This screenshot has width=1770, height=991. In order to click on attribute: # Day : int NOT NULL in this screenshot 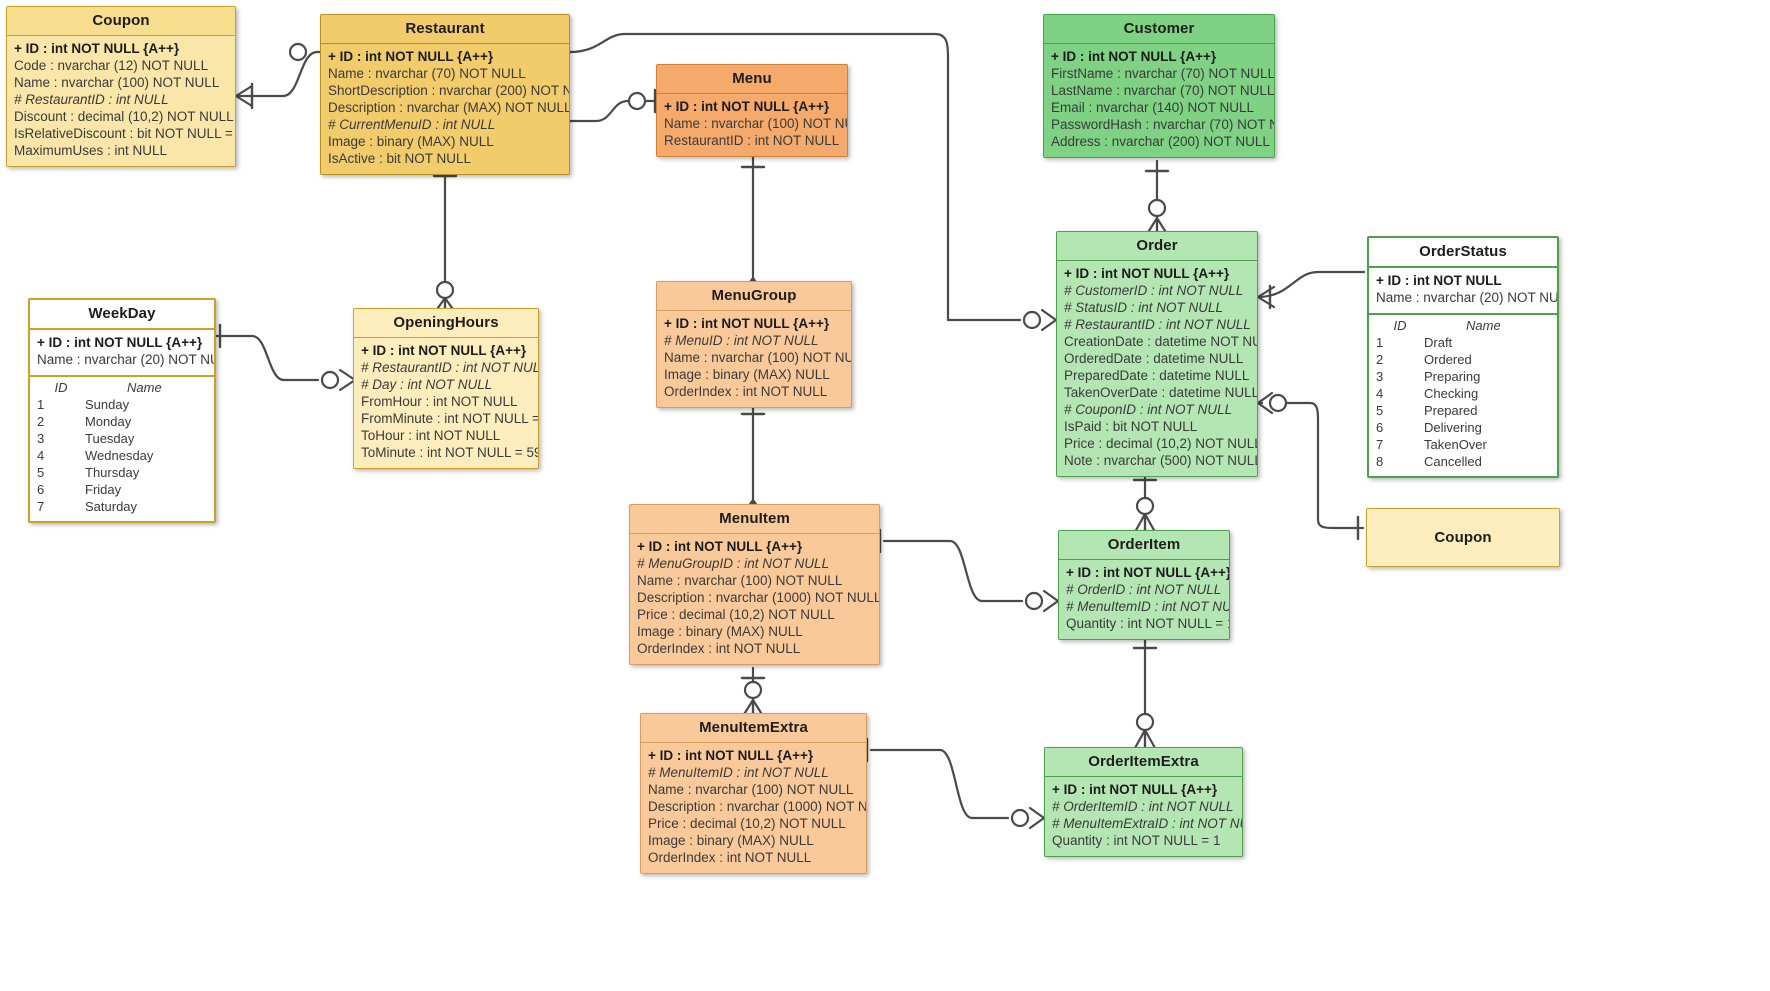, I will do `click(427, 384)`.